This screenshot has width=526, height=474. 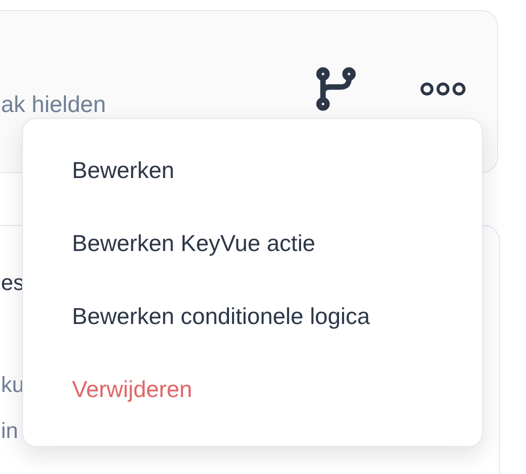 I want to click on card-text: ak hielden, so click(x=53, y=104).